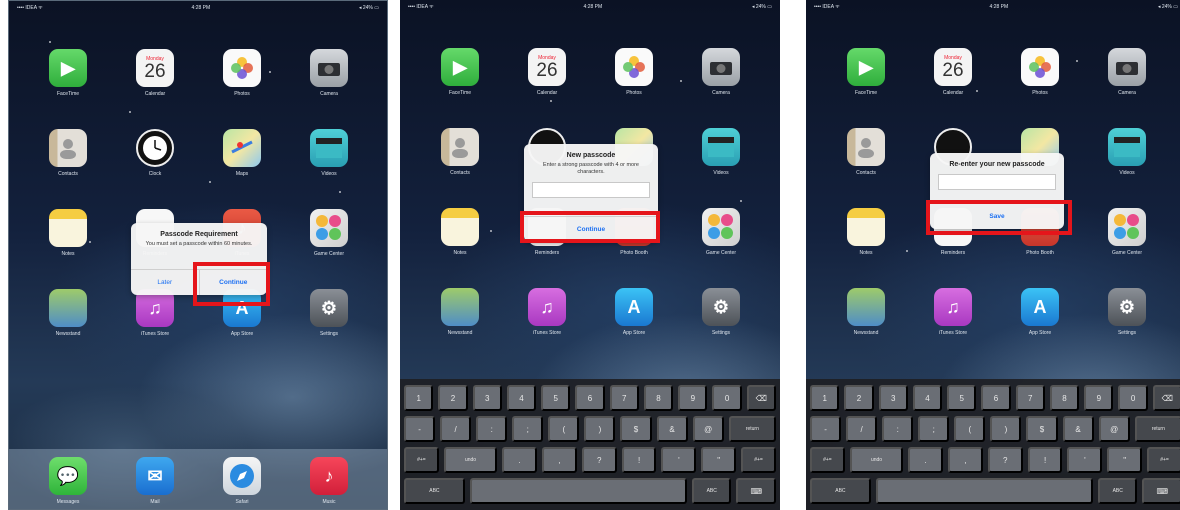 This screenshot has width=1180, height=510. I want to click on dock-safari: Safari, so click(242, 481).